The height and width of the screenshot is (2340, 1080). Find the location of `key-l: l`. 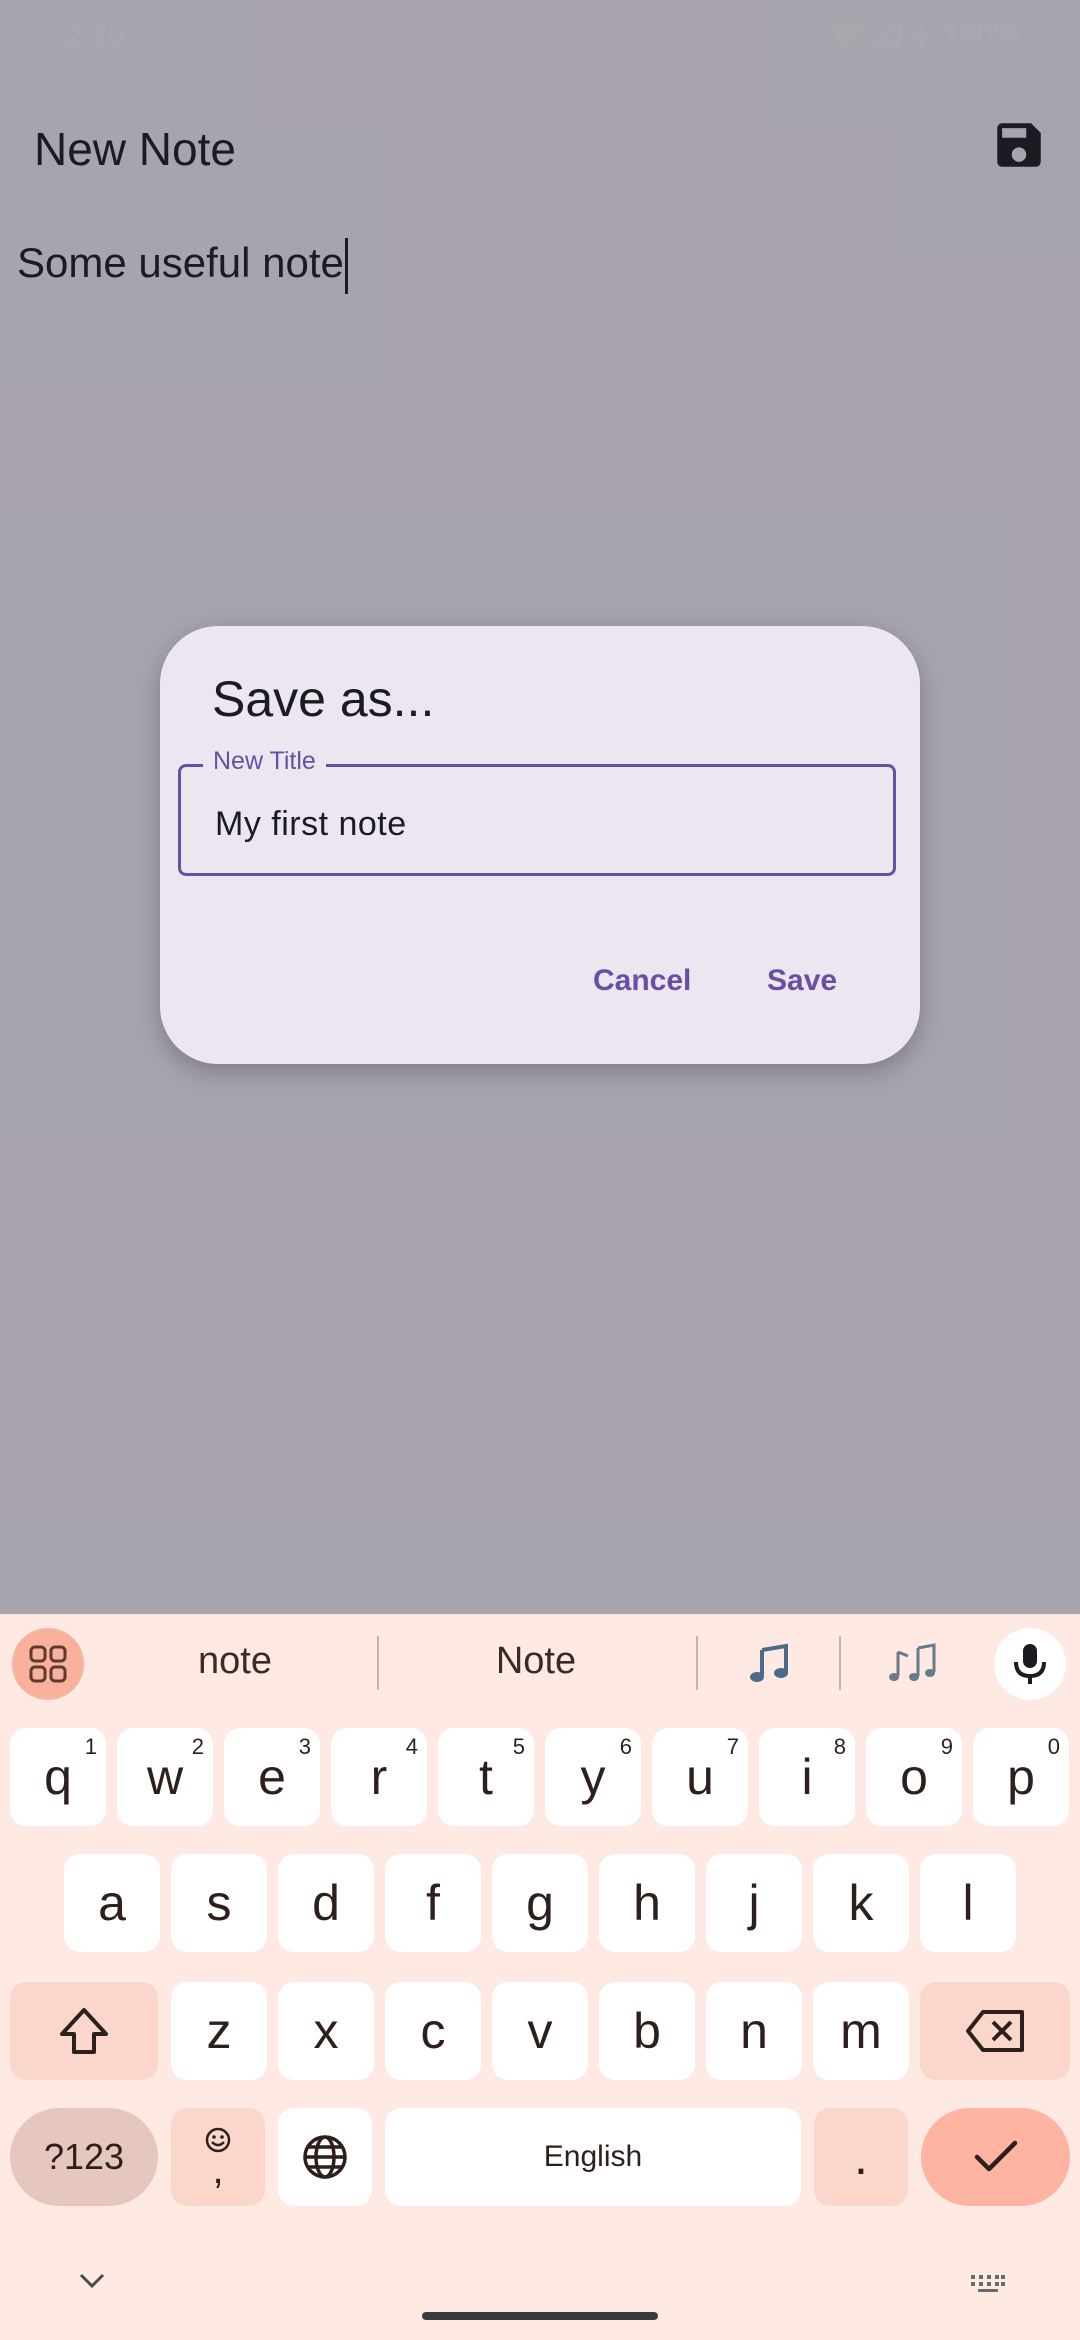

key-l: l is located at coordinates (968, 1903).